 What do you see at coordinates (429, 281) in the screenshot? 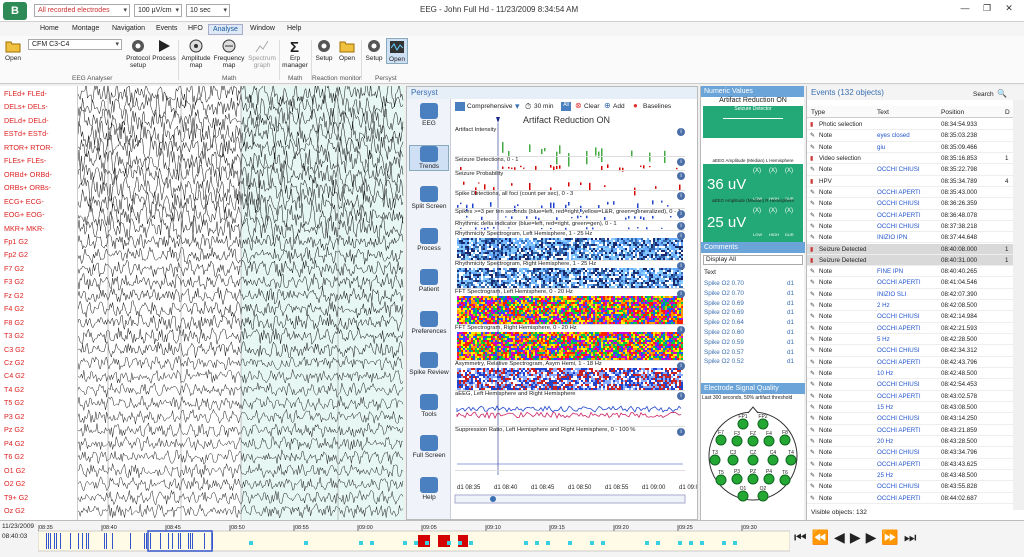
I see `nav-patient: Patient` at bounding box center [429, 281].